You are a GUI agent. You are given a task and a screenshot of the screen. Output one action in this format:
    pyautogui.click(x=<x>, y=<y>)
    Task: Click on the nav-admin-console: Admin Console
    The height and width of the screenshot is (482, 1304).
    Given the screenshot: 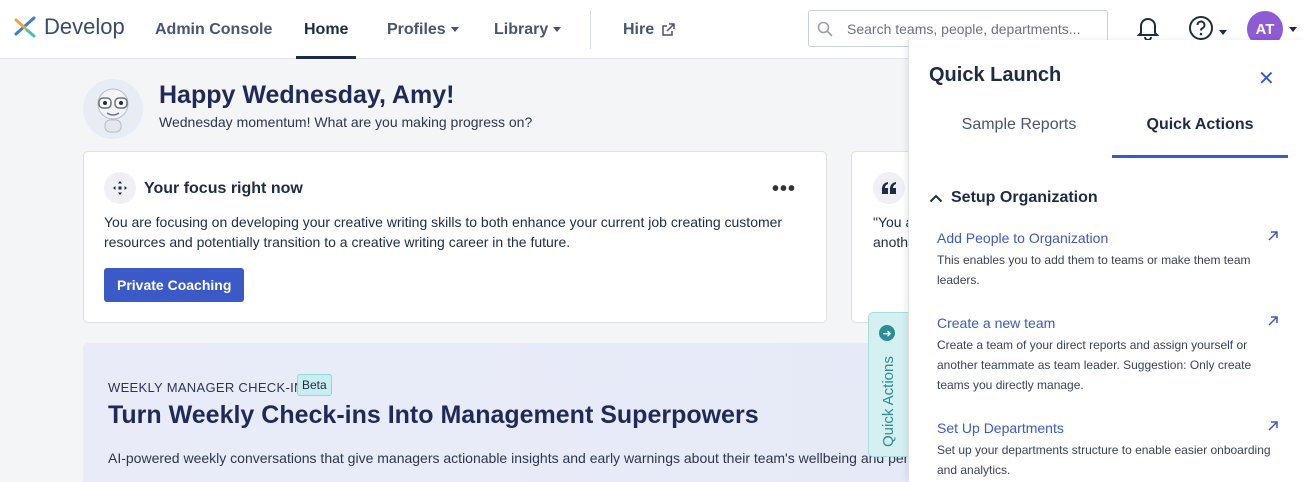 What is the action you would take?
    pyautogui.click(x=213, y=29)
    